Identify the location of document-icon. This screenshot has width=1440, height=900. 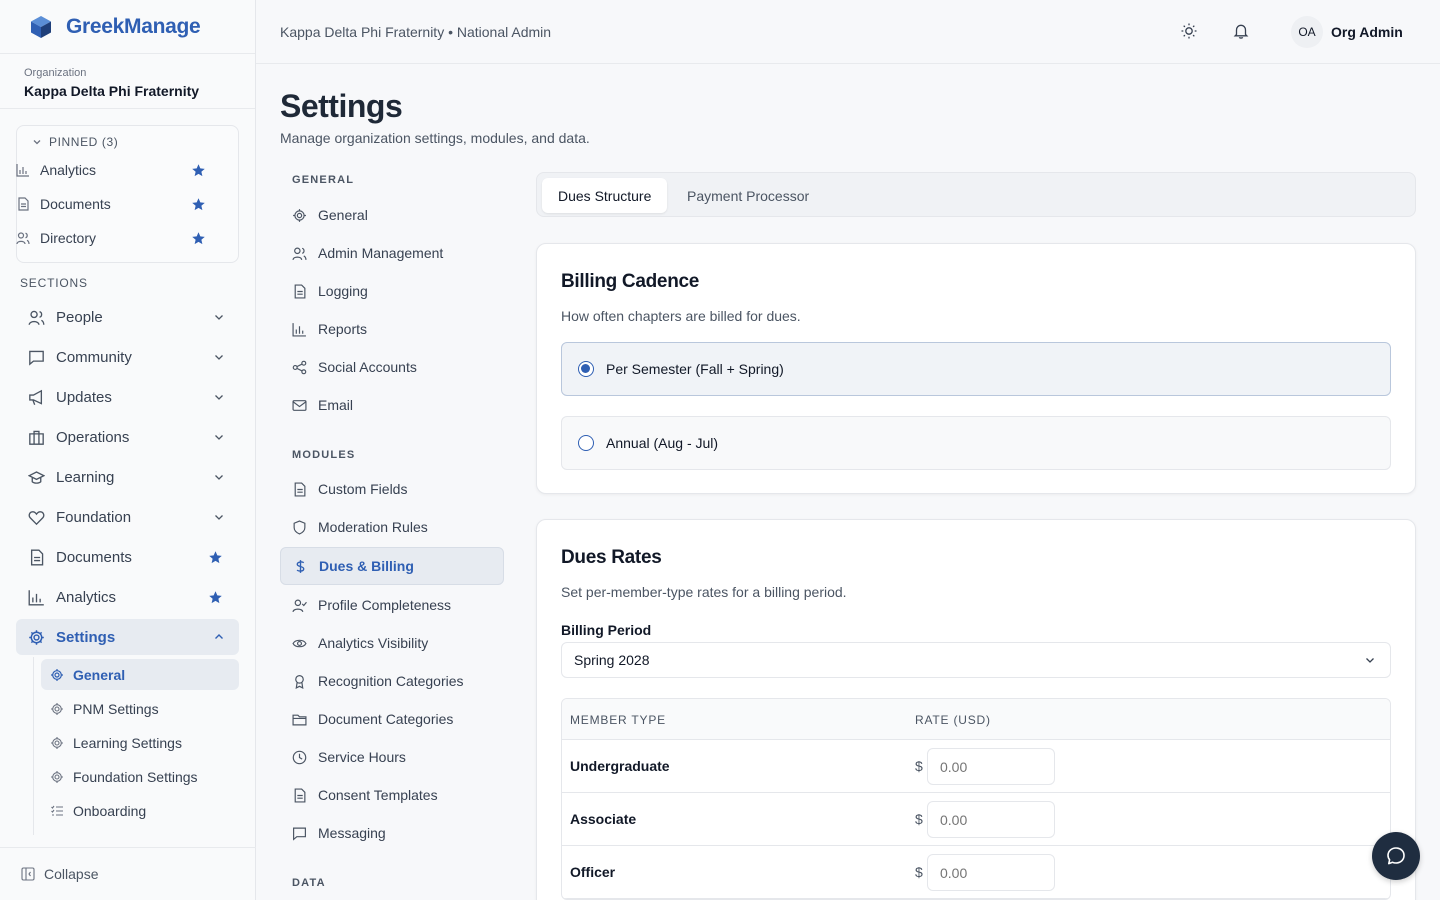
(300, 291).